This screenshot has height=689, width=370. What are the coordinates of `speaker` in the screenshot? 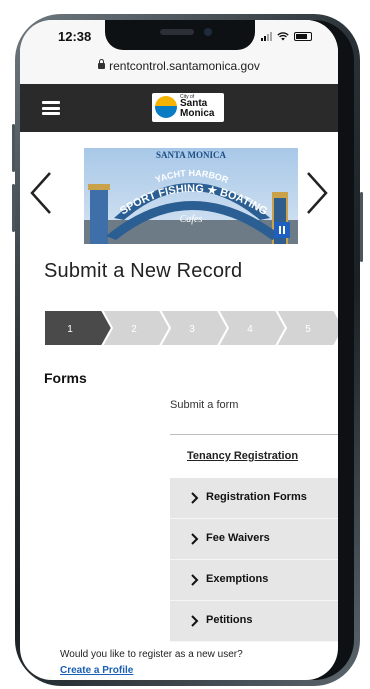 It's located at (177, 32).